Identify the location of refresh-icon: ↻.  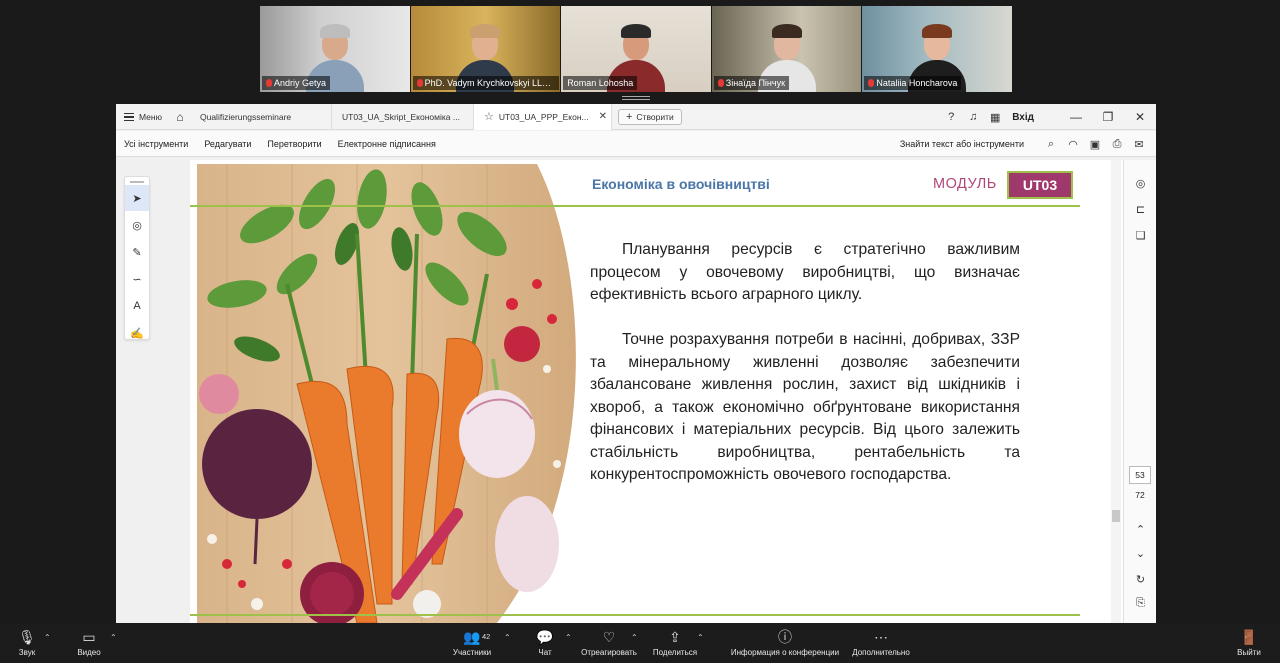
(1140, 579).